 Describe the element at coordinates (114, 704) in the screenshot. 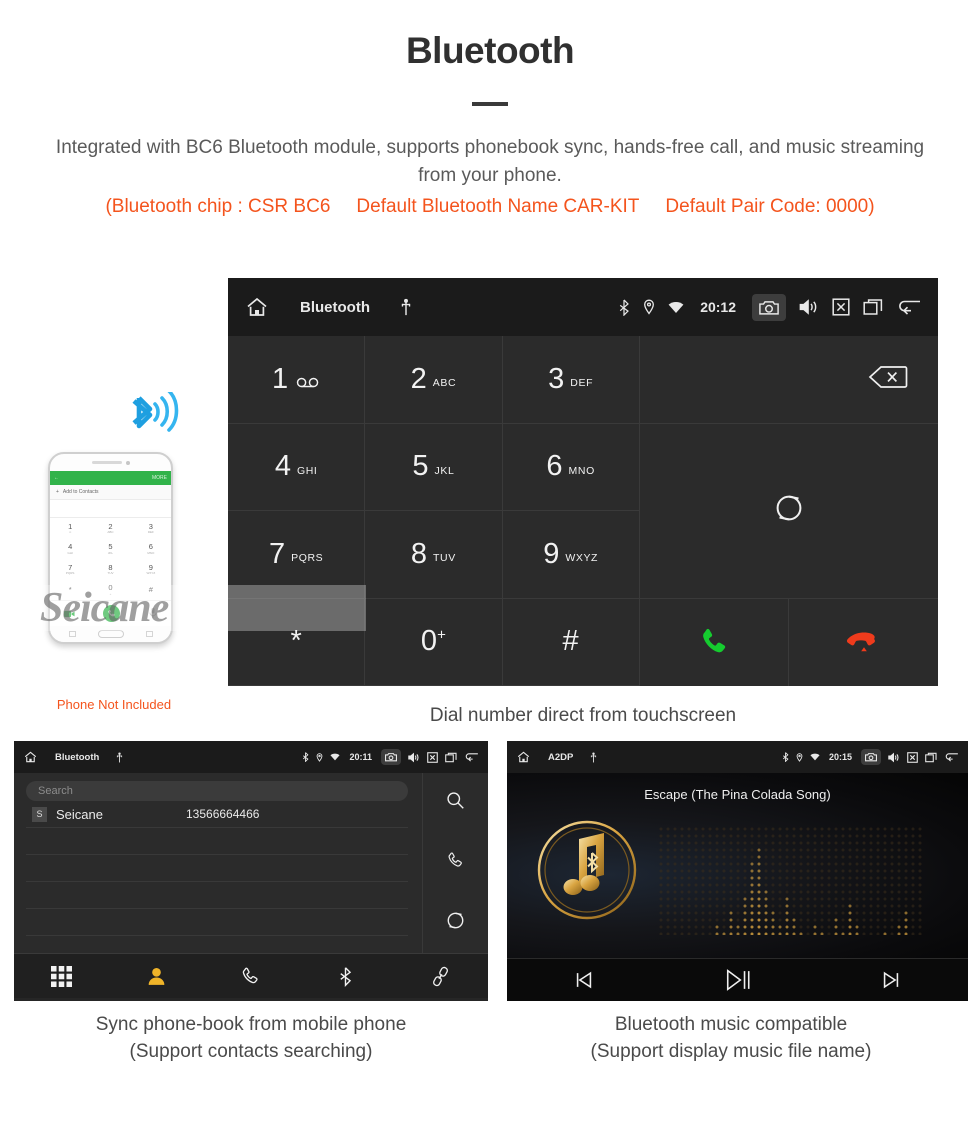

I see `phone-not-included-note: Phone Not Included` at that location.